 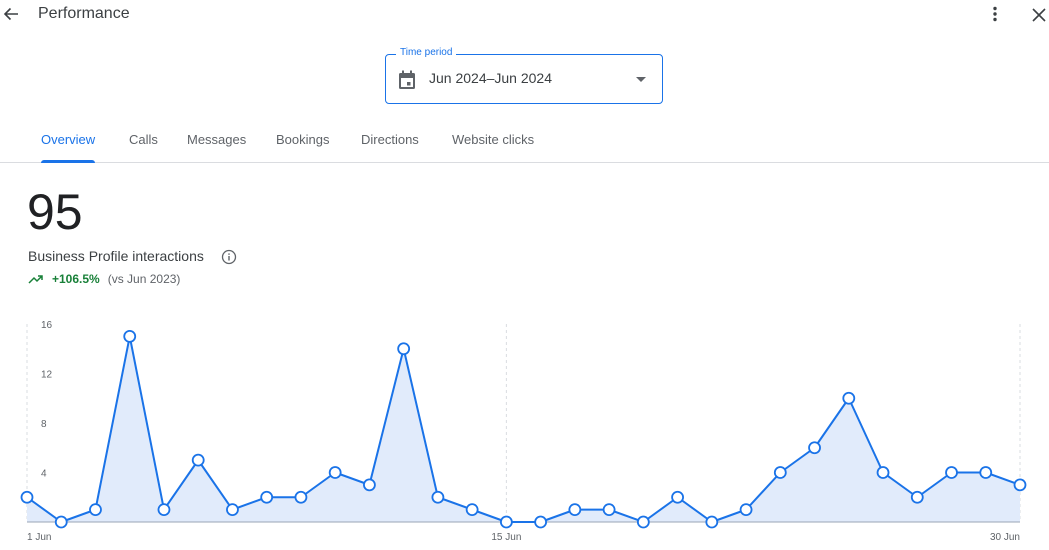 I want to click on back-button, so click(x=11, y=14).